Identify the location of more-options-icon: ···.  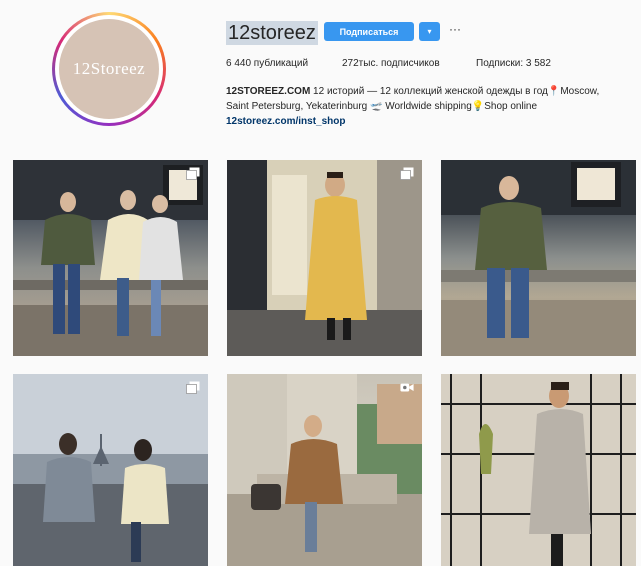
(455, 31).